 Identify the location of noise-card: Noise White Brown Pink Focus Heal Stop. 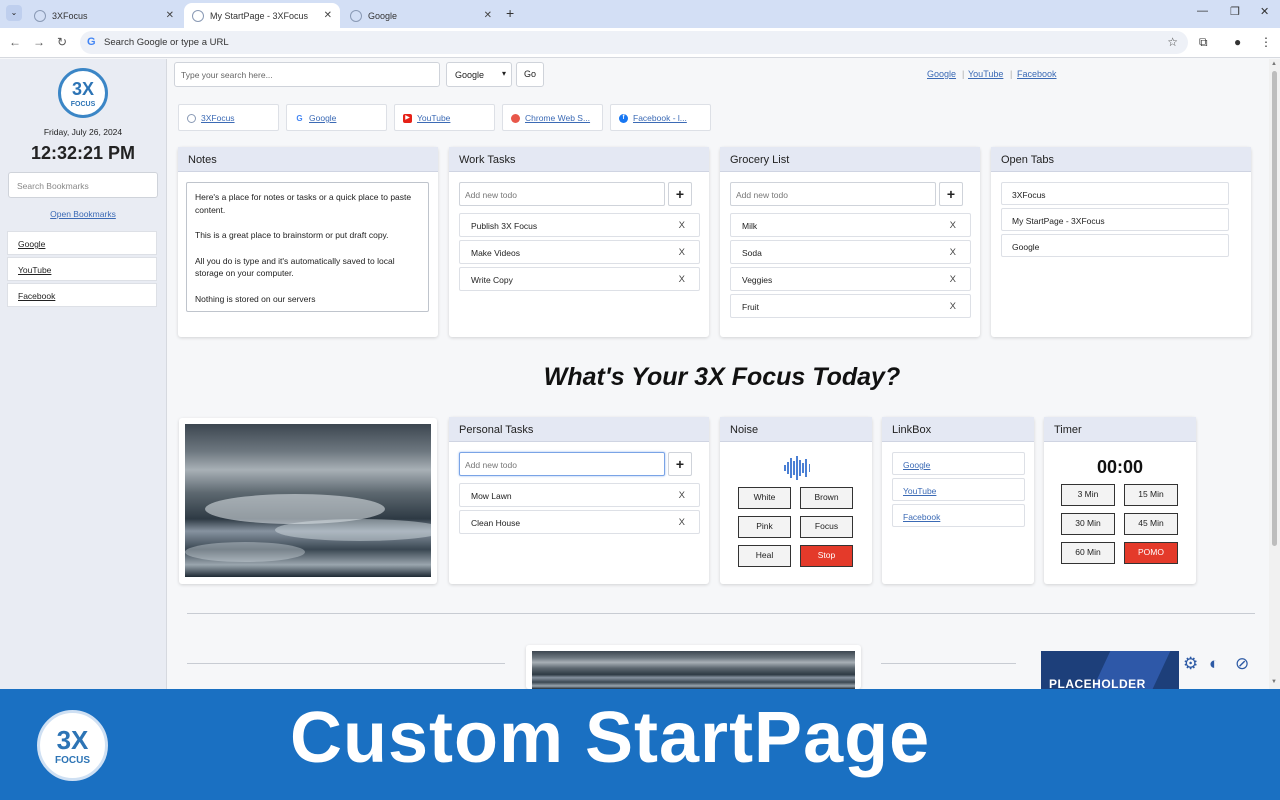
(796, 500).